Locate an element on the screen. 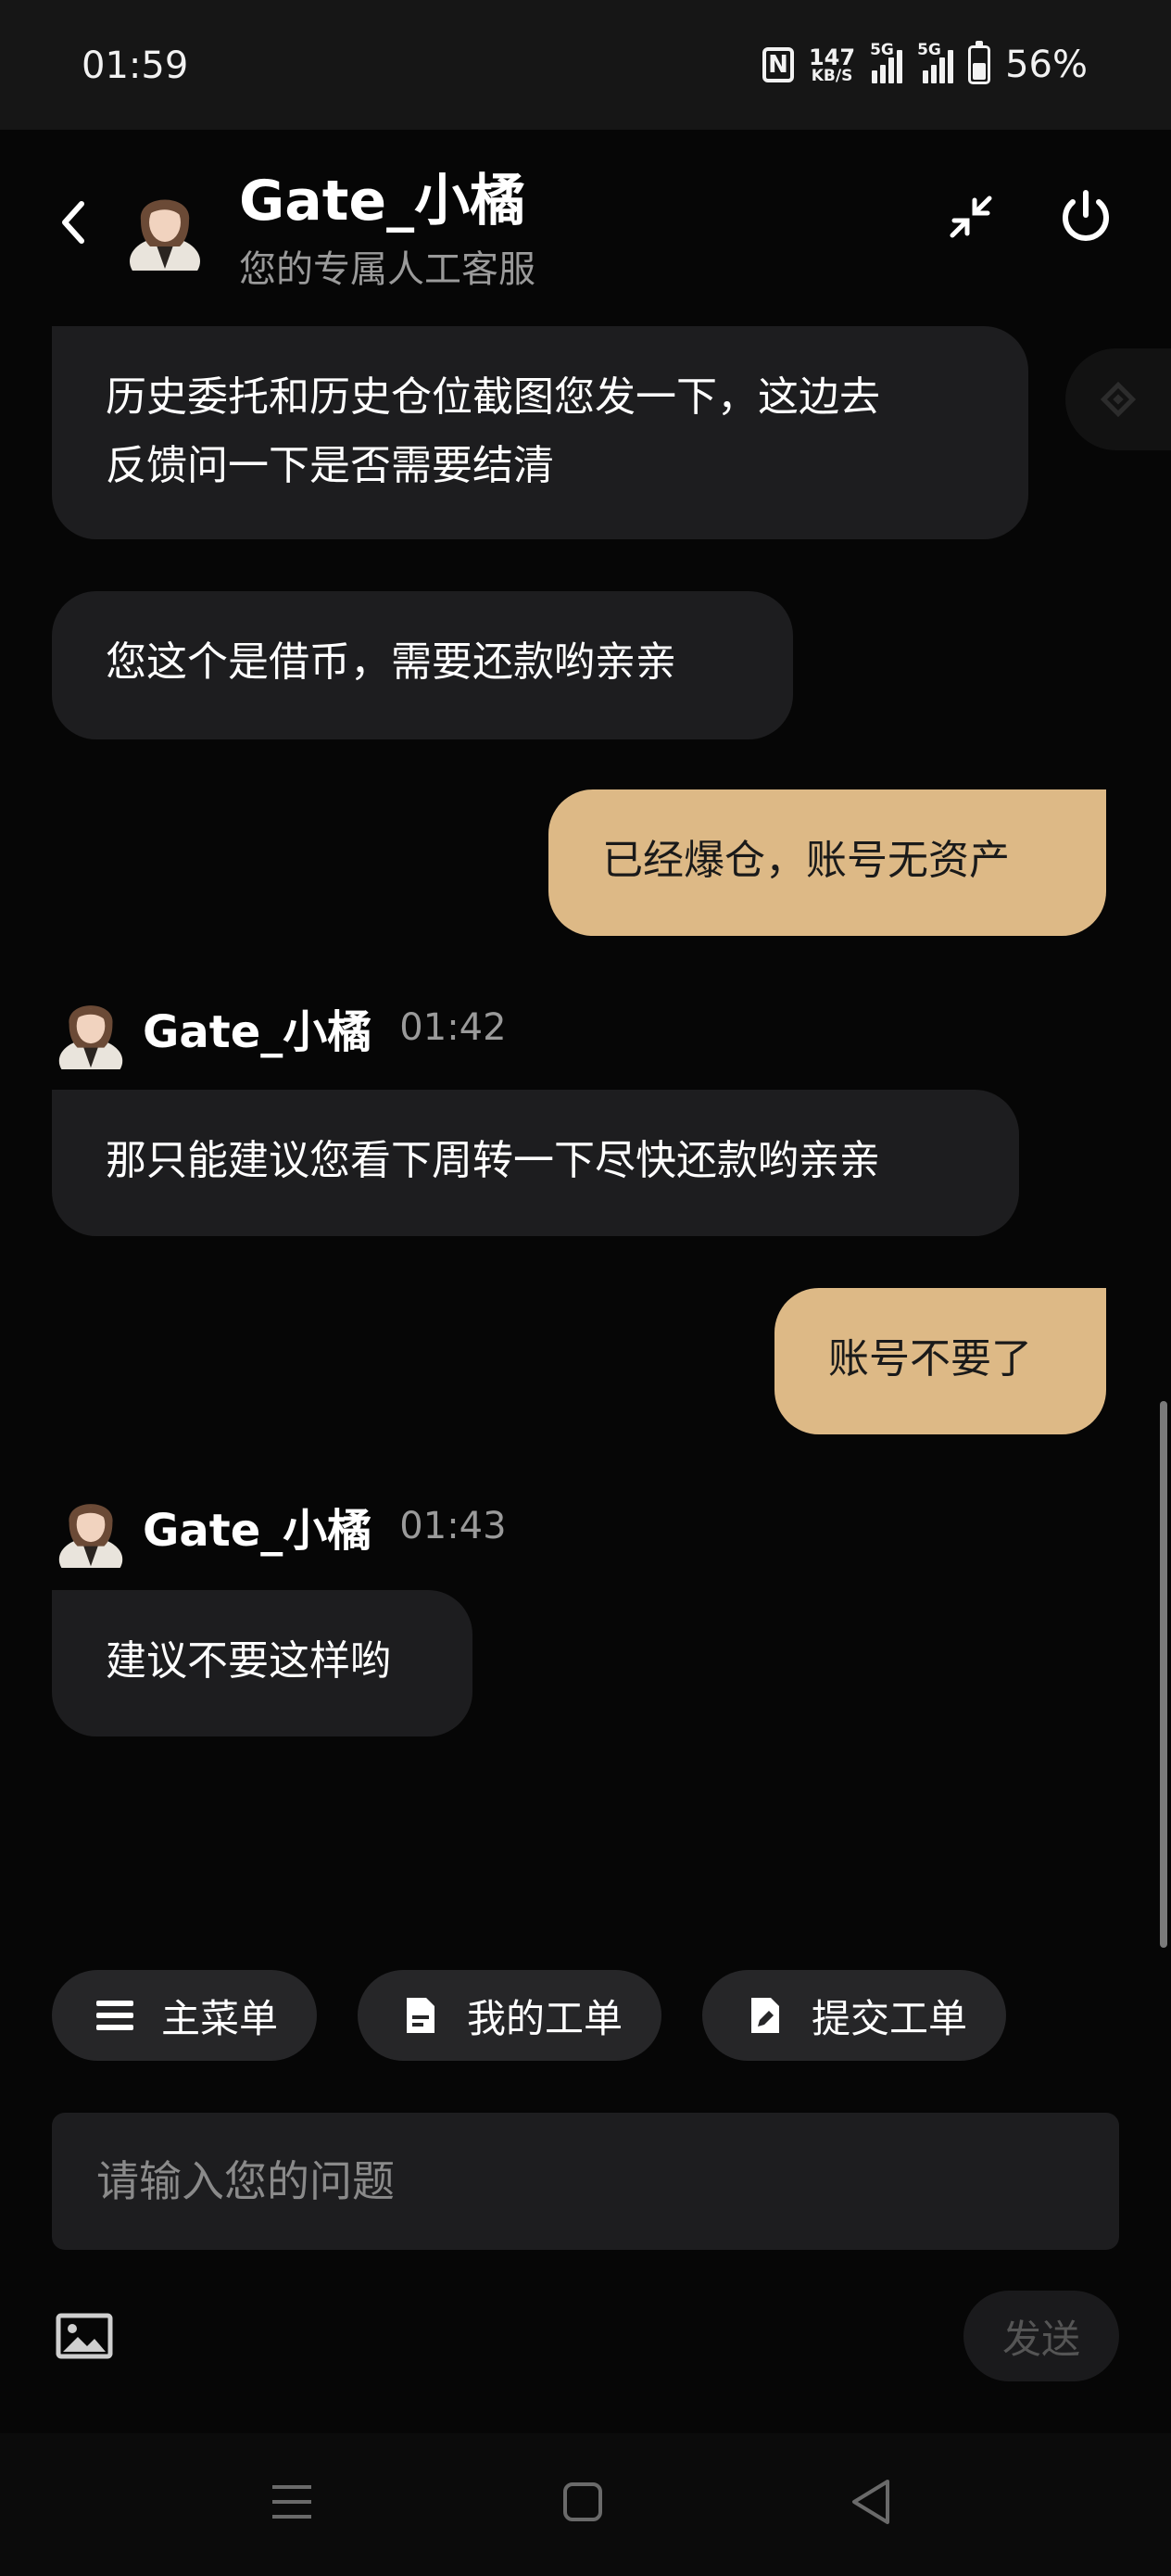 The height and width of the screenshot is (2576, 1171). message-bubble-agent: 建议不要这样哟 is located at coordinates (262, 1663).